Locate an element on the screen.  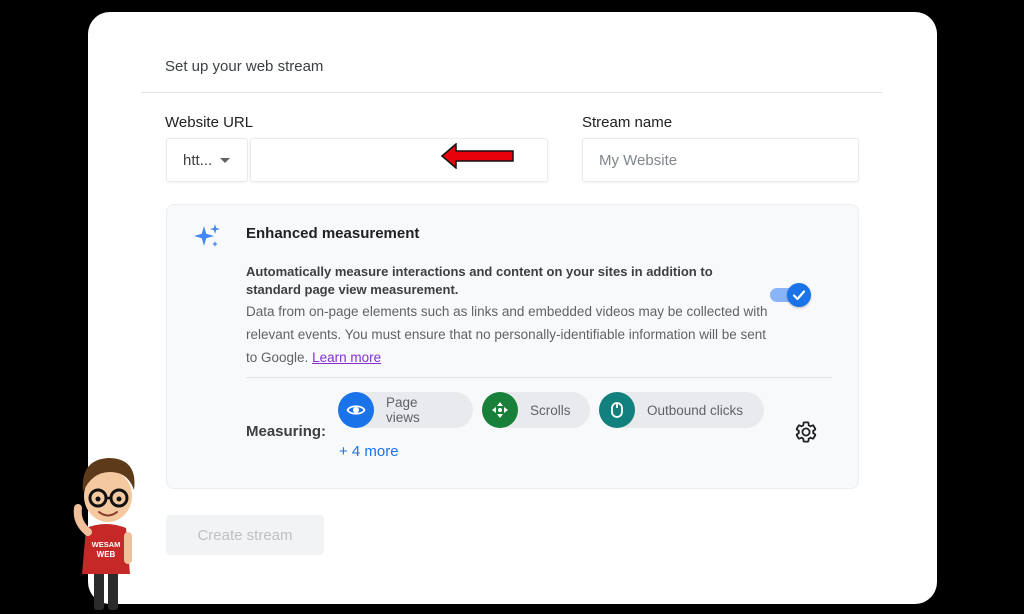
caret-down-icon is located at coordinates (225, 160).